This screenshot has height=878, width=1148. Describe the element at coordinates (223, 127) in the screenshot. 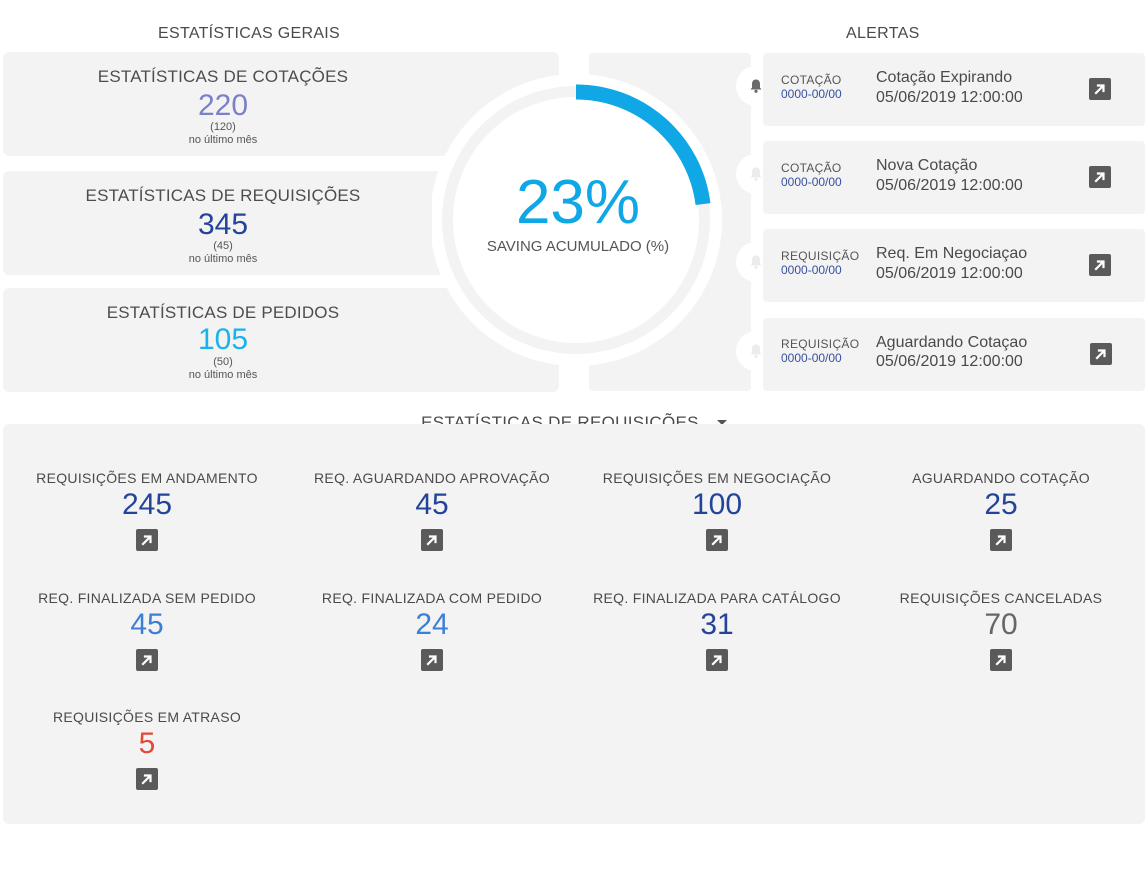

I see `stat-previous: (120)` at that location.